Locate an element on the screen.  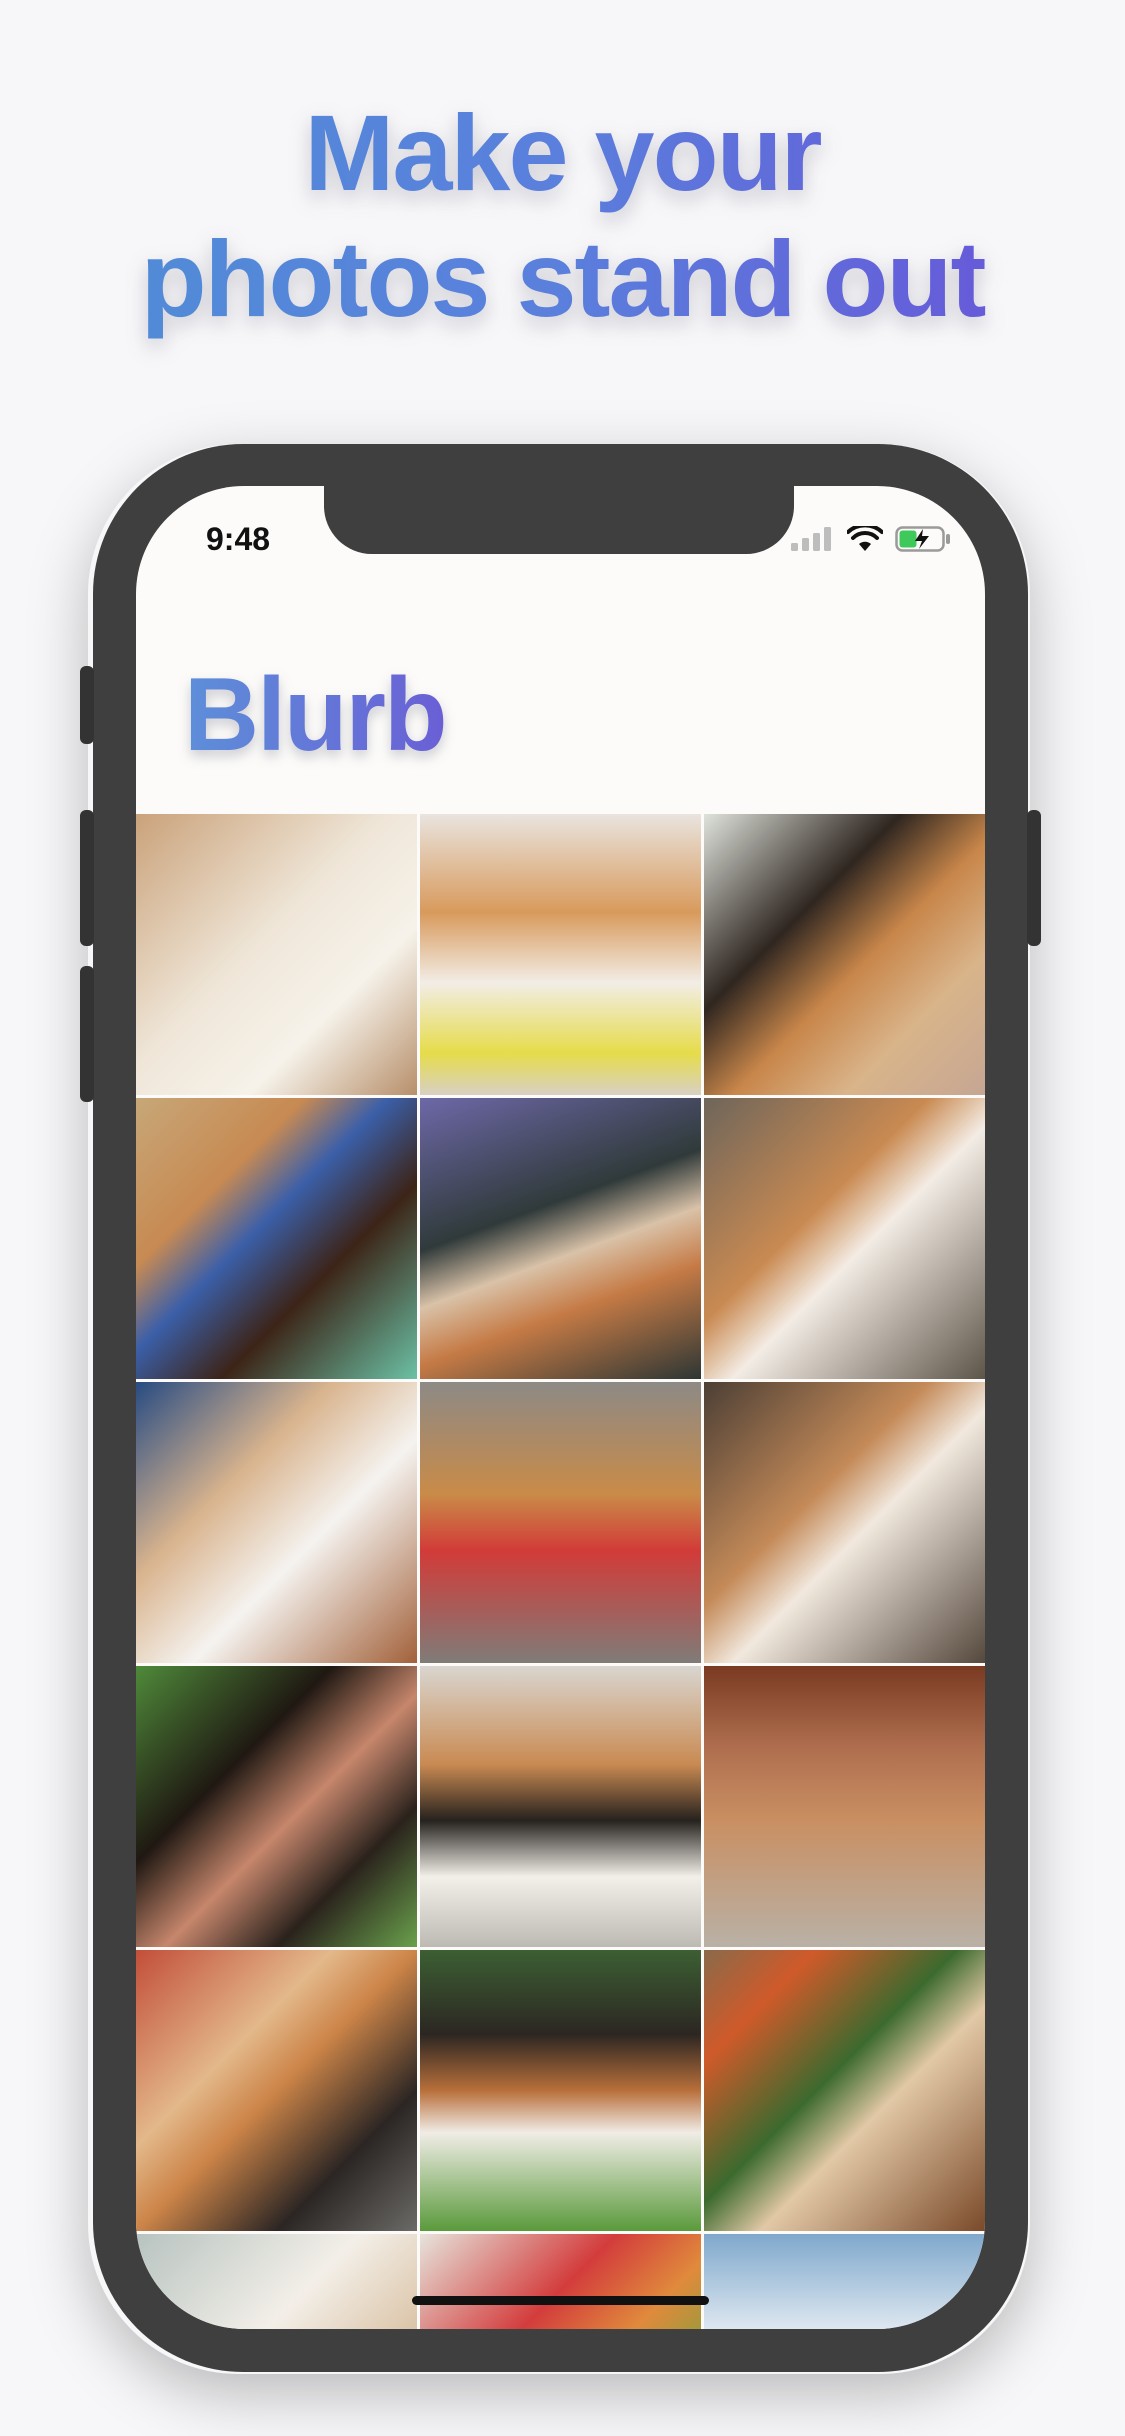
photo-shiba-wink-bandana is located at coordinates (560, 954).